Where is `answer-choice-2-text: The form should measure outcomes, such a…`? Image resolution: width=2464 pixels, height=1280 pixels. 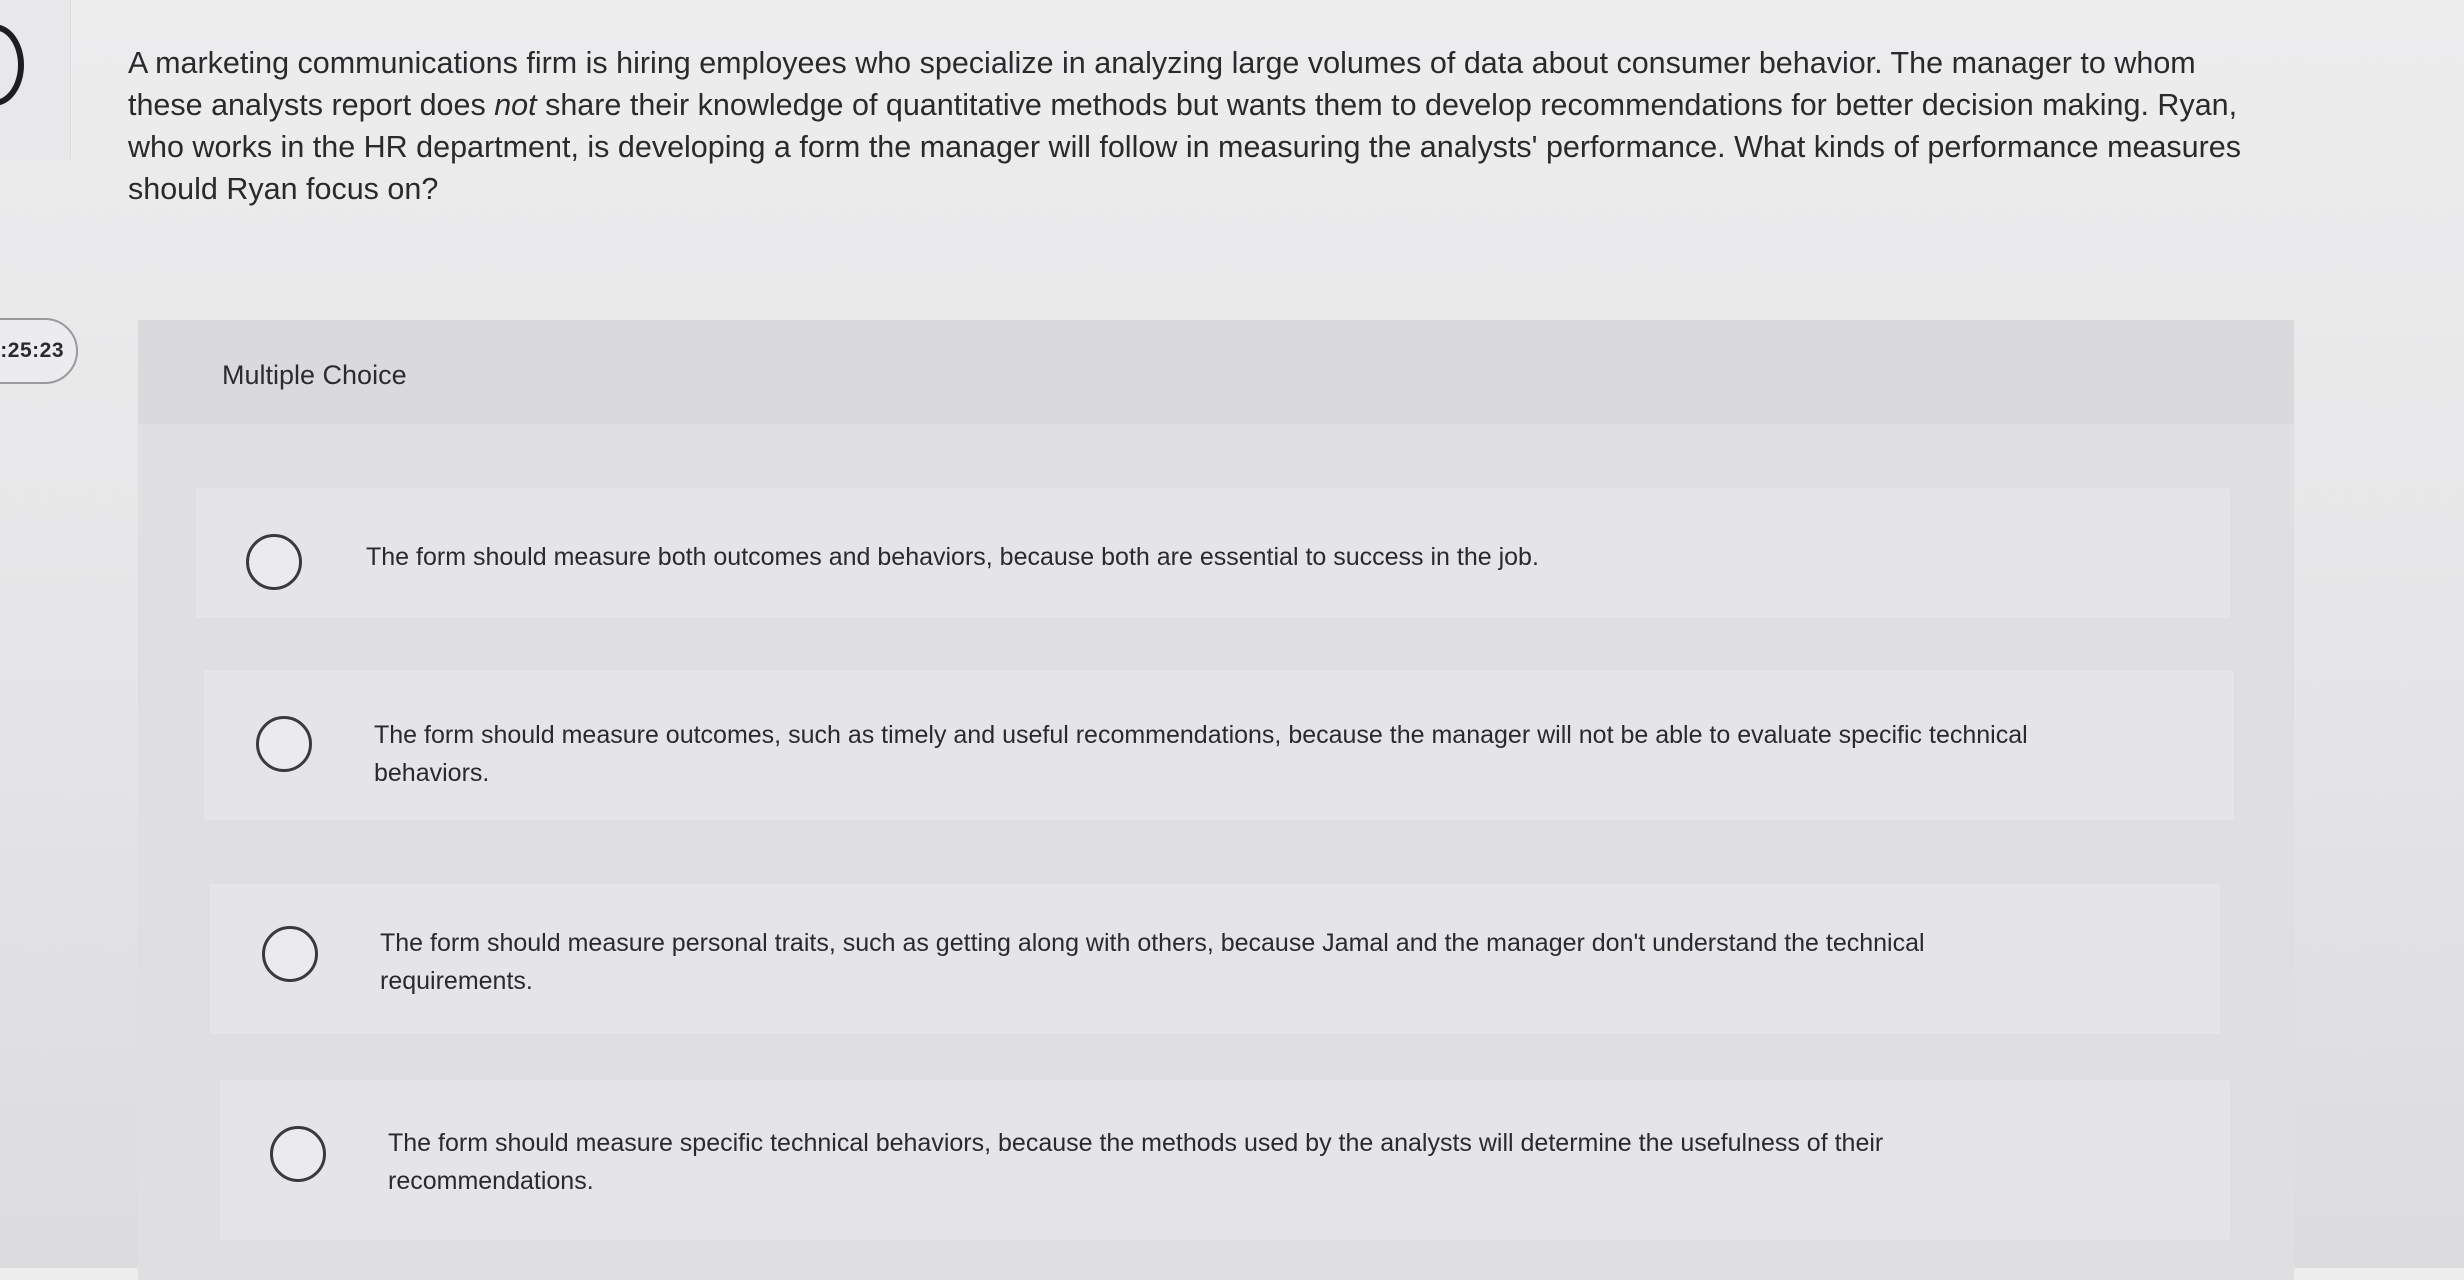 answer-choice-2-text: The form should measure outcomes, such a… is located at coordinates (1201, 754).